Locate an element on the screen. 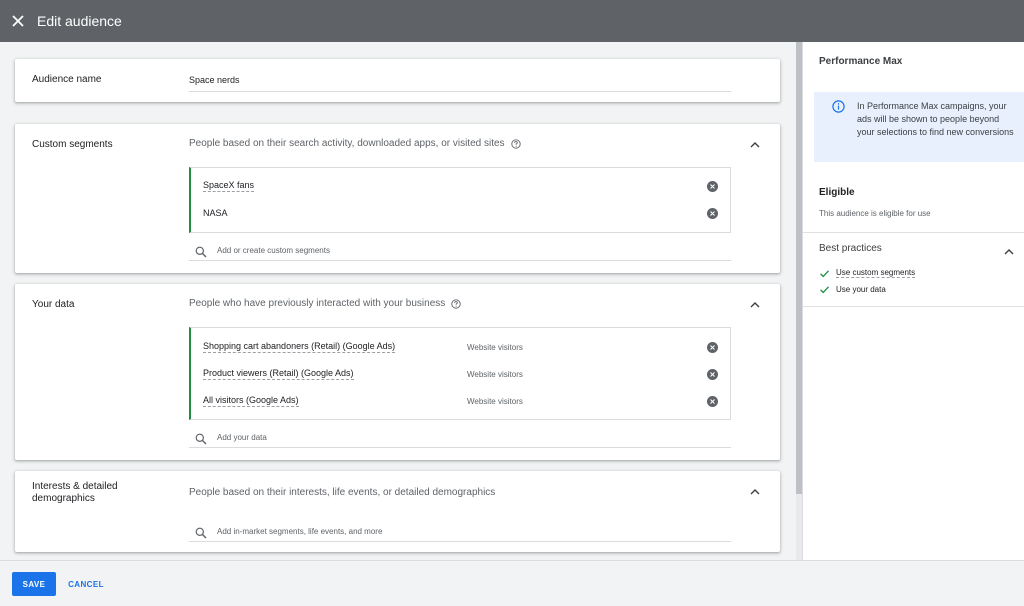  best-practices-title: Best practices is located at coordinates (850, 248).